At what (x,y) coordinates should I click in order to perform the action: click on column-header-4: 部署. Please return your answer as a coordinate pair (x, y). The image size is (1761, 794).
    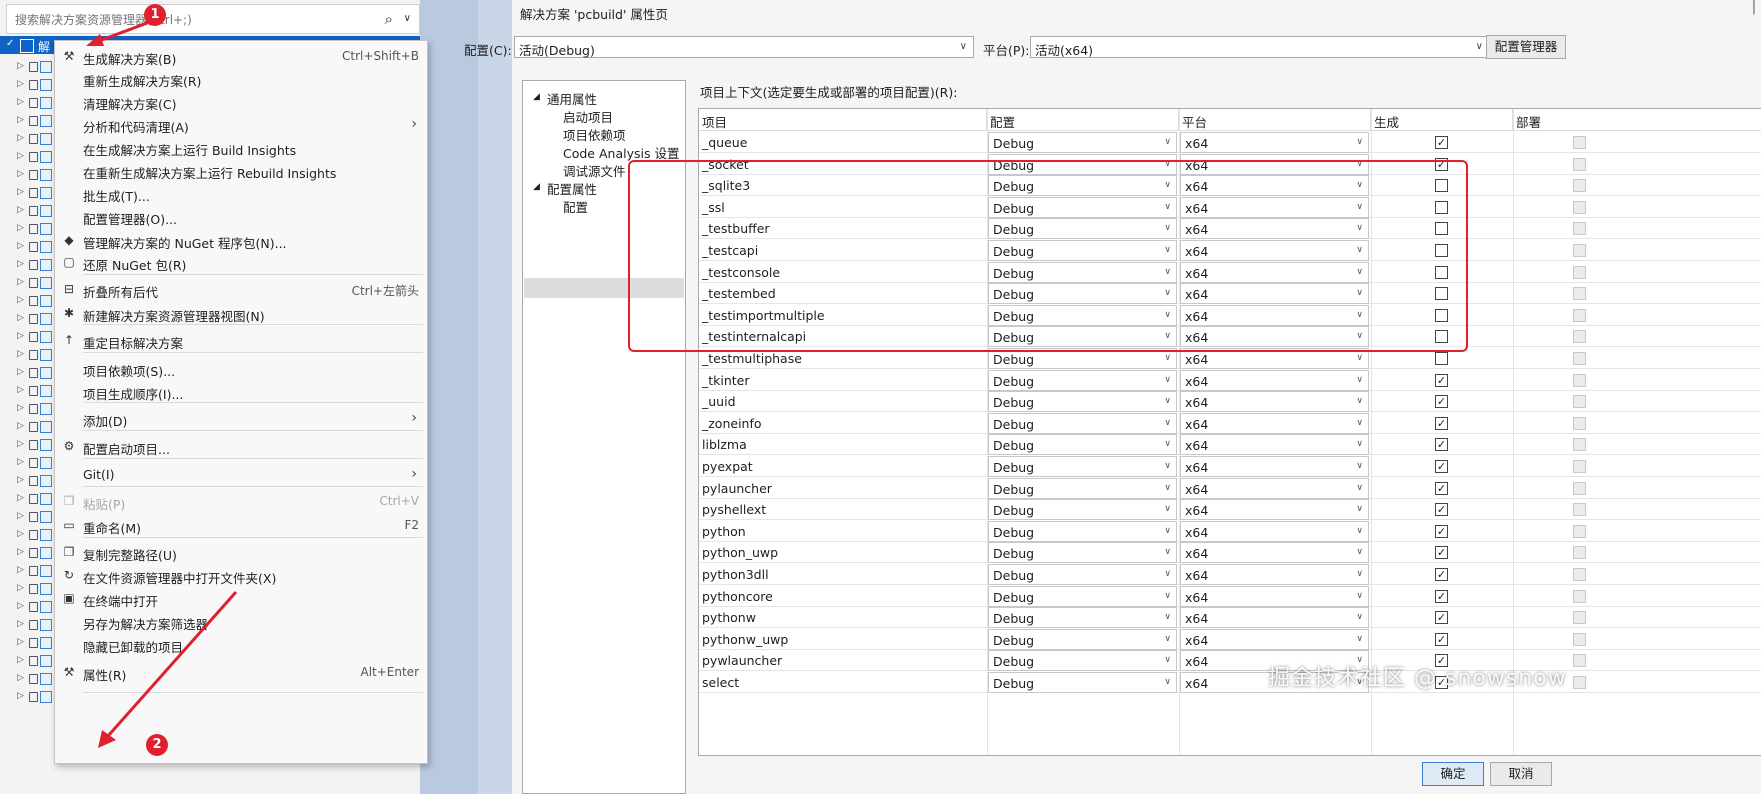
    Looking at the image, I should click on (1637, 120).